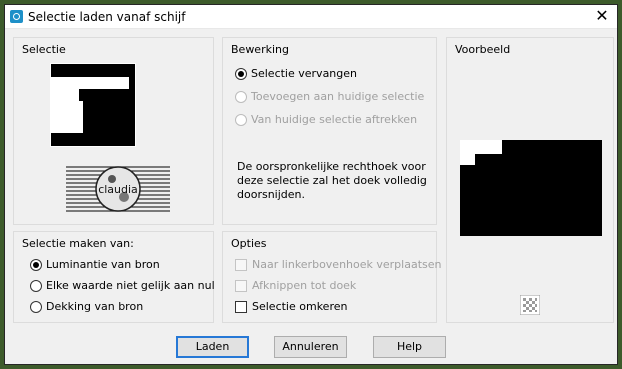  Describe the element at coordinates (95, 306) in the screenshot. I see `radio-label: Dekking van bron` at that location.